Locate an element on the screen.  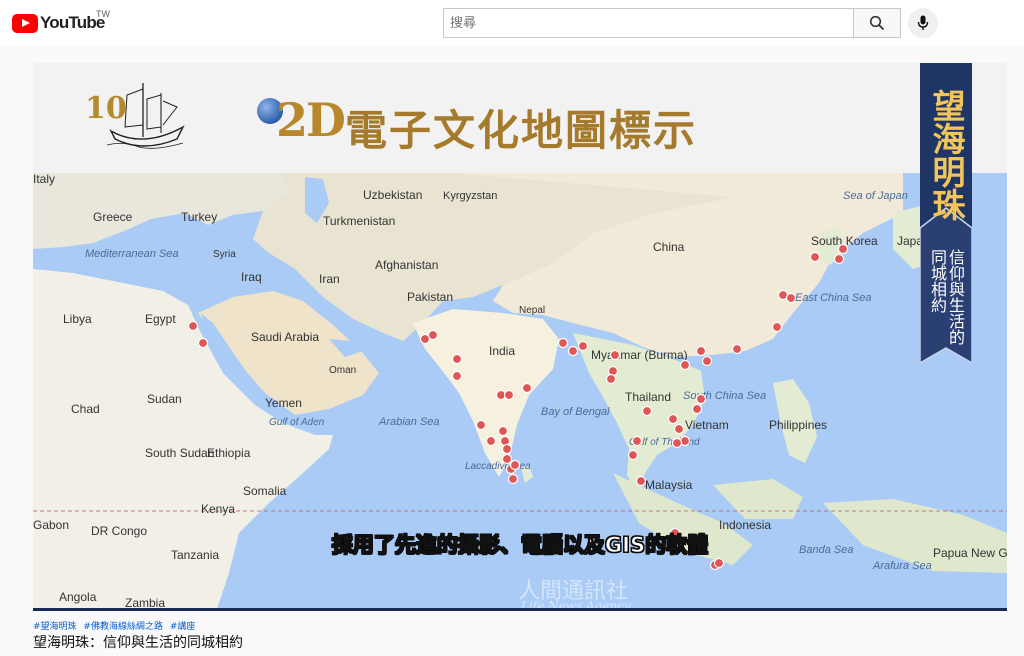
region-code: TW is located at coordinates (103, 14).